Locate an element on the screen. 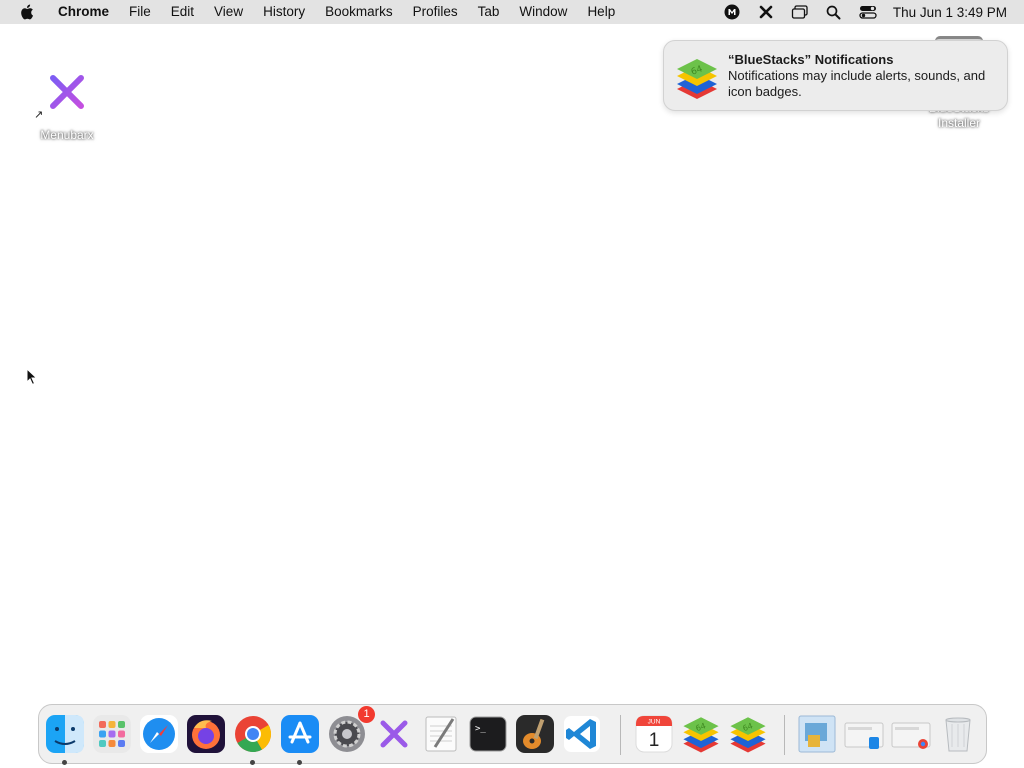 The height and width of the screenshot is (768, 1024). app-store-icon is located at coordinates (300, 734).